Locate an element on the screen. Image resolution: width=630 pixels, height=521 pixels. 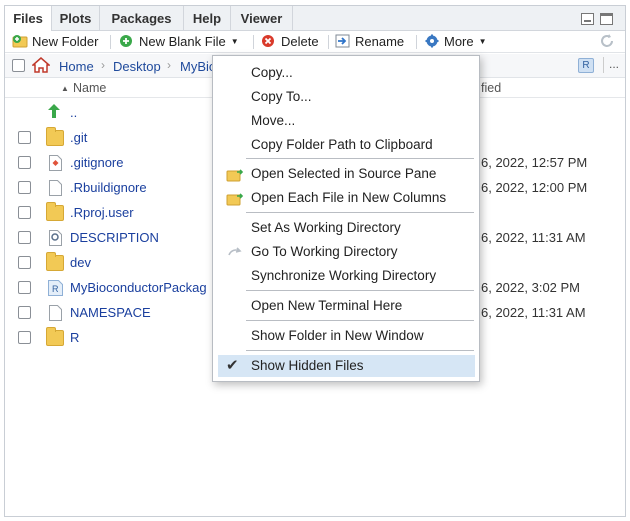
menu-item-open-in-new-columns: Open Each File in New Columns is located at coordinates (346, 198).